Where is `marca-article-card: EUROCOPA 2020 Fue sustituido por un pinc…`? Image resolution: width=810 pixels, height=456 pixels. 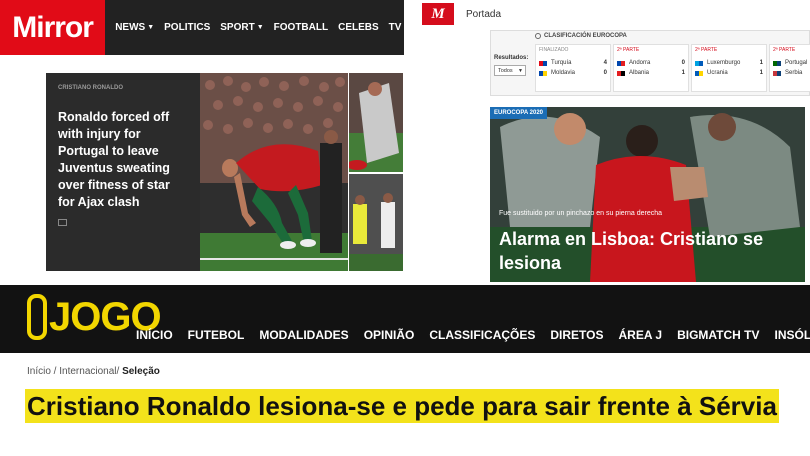 marca-article-card: EUROCOPA 2020 Fue sustituido por un pinc… is located at coordinates (647, 194).